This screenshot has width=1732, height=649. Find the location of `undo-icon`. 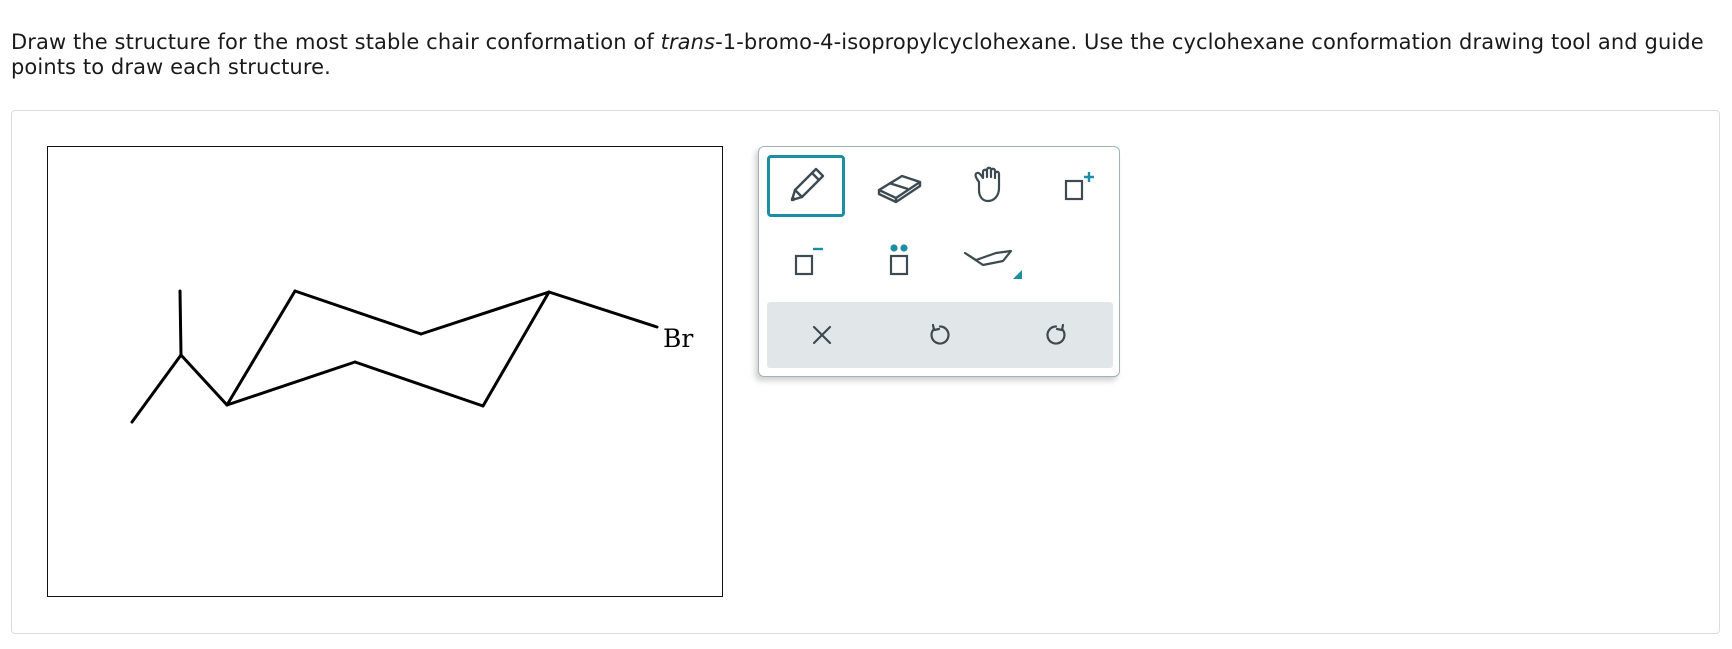

undo-icon is located at coordinates (940, 334).